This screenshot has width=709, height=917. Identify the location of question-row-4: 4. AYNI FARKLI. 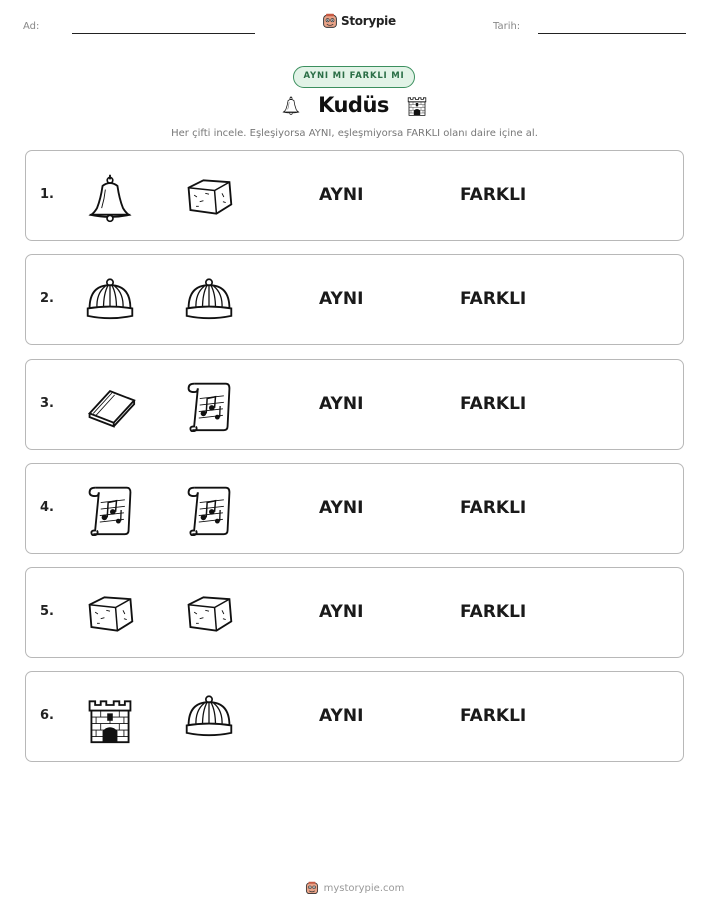
(354, 508).